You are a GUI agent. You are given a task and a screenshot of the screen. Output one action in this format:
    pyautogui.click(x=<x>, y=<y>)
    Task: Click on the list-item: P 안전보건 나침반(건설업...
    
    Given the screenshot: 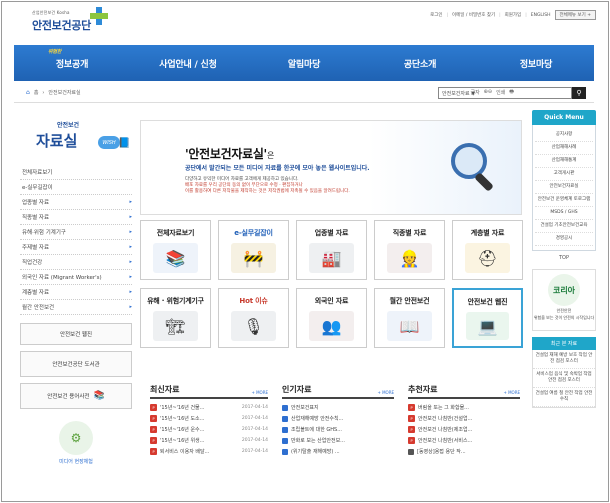 What is the action you would take?
    pyautogui.click(x=464, y=418)
    